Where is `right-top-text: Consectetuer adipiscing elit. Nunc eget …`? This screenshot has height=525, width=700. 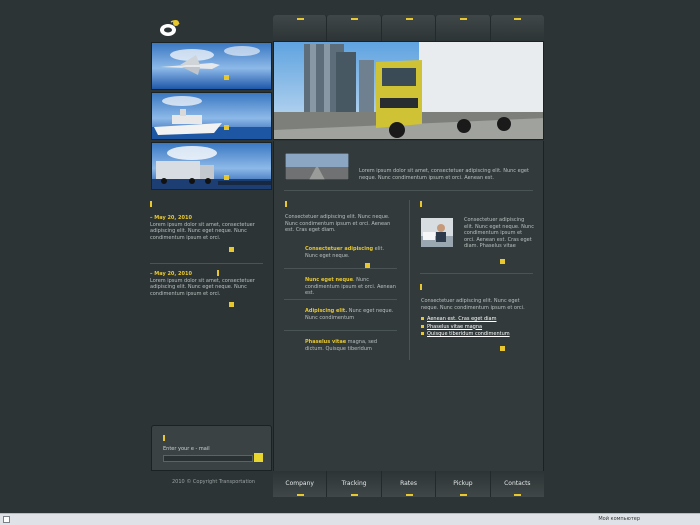
right-top-text: Consectetuer adipiscing elit. Nunc eget … is located at coordinates (499, 233).